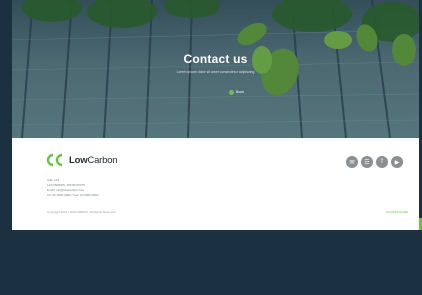 The width and height of the screenshot is (422, 295). What do you see at coordinates (78, 160) in the screenshot?
I see `brand-name-bold: Low` at bounding box center [78, 160].